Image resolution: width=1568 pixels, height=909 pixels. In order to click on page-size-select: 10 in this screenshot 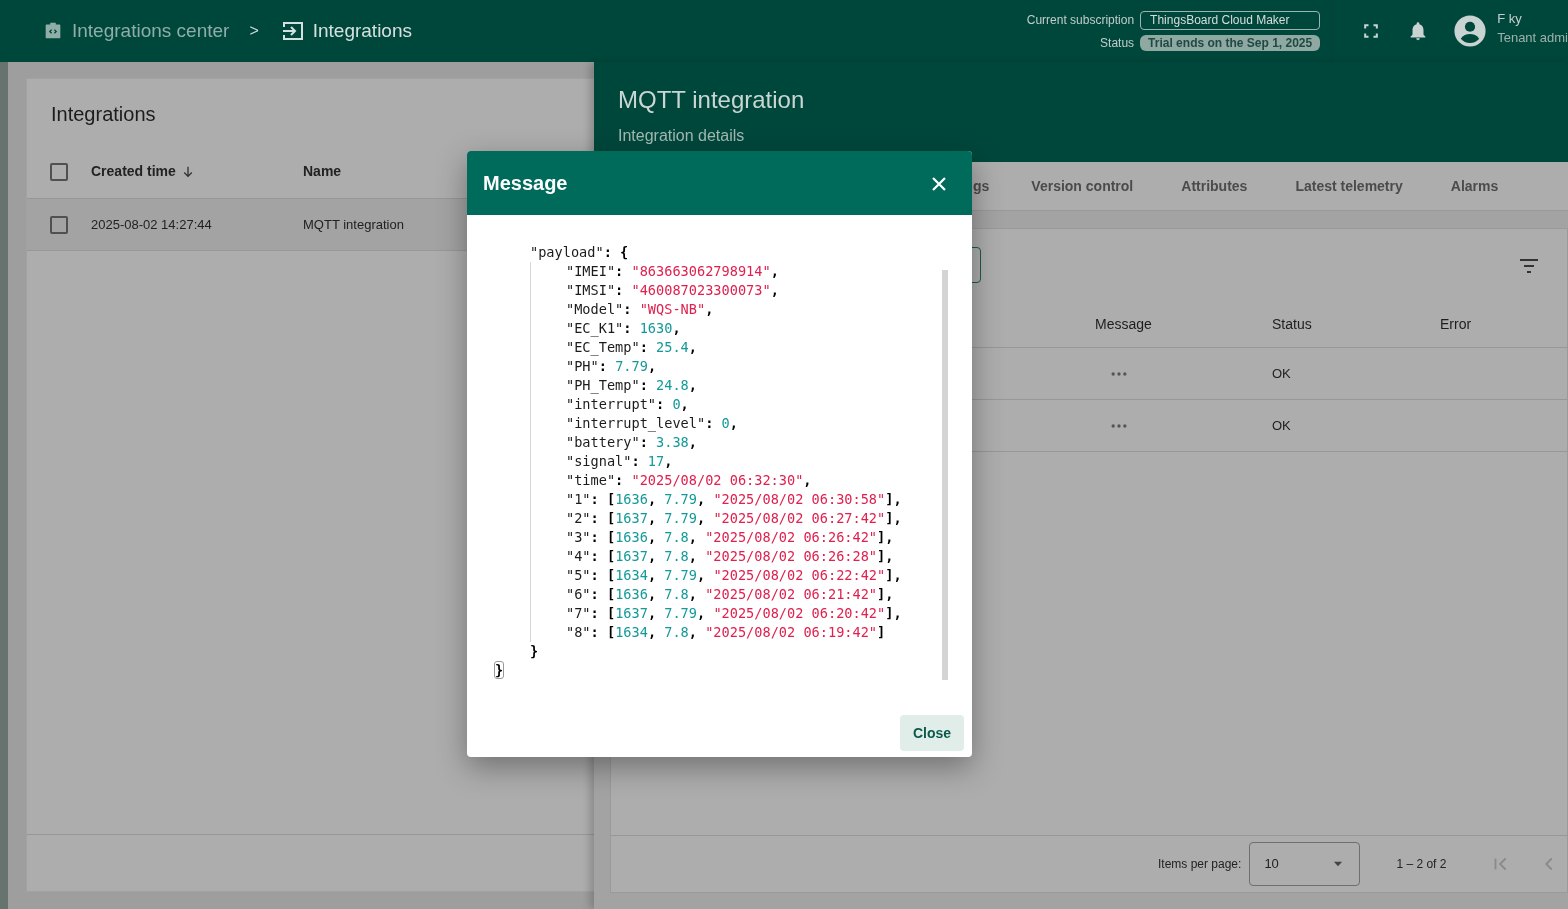, I will do `click(1305, 864)`.